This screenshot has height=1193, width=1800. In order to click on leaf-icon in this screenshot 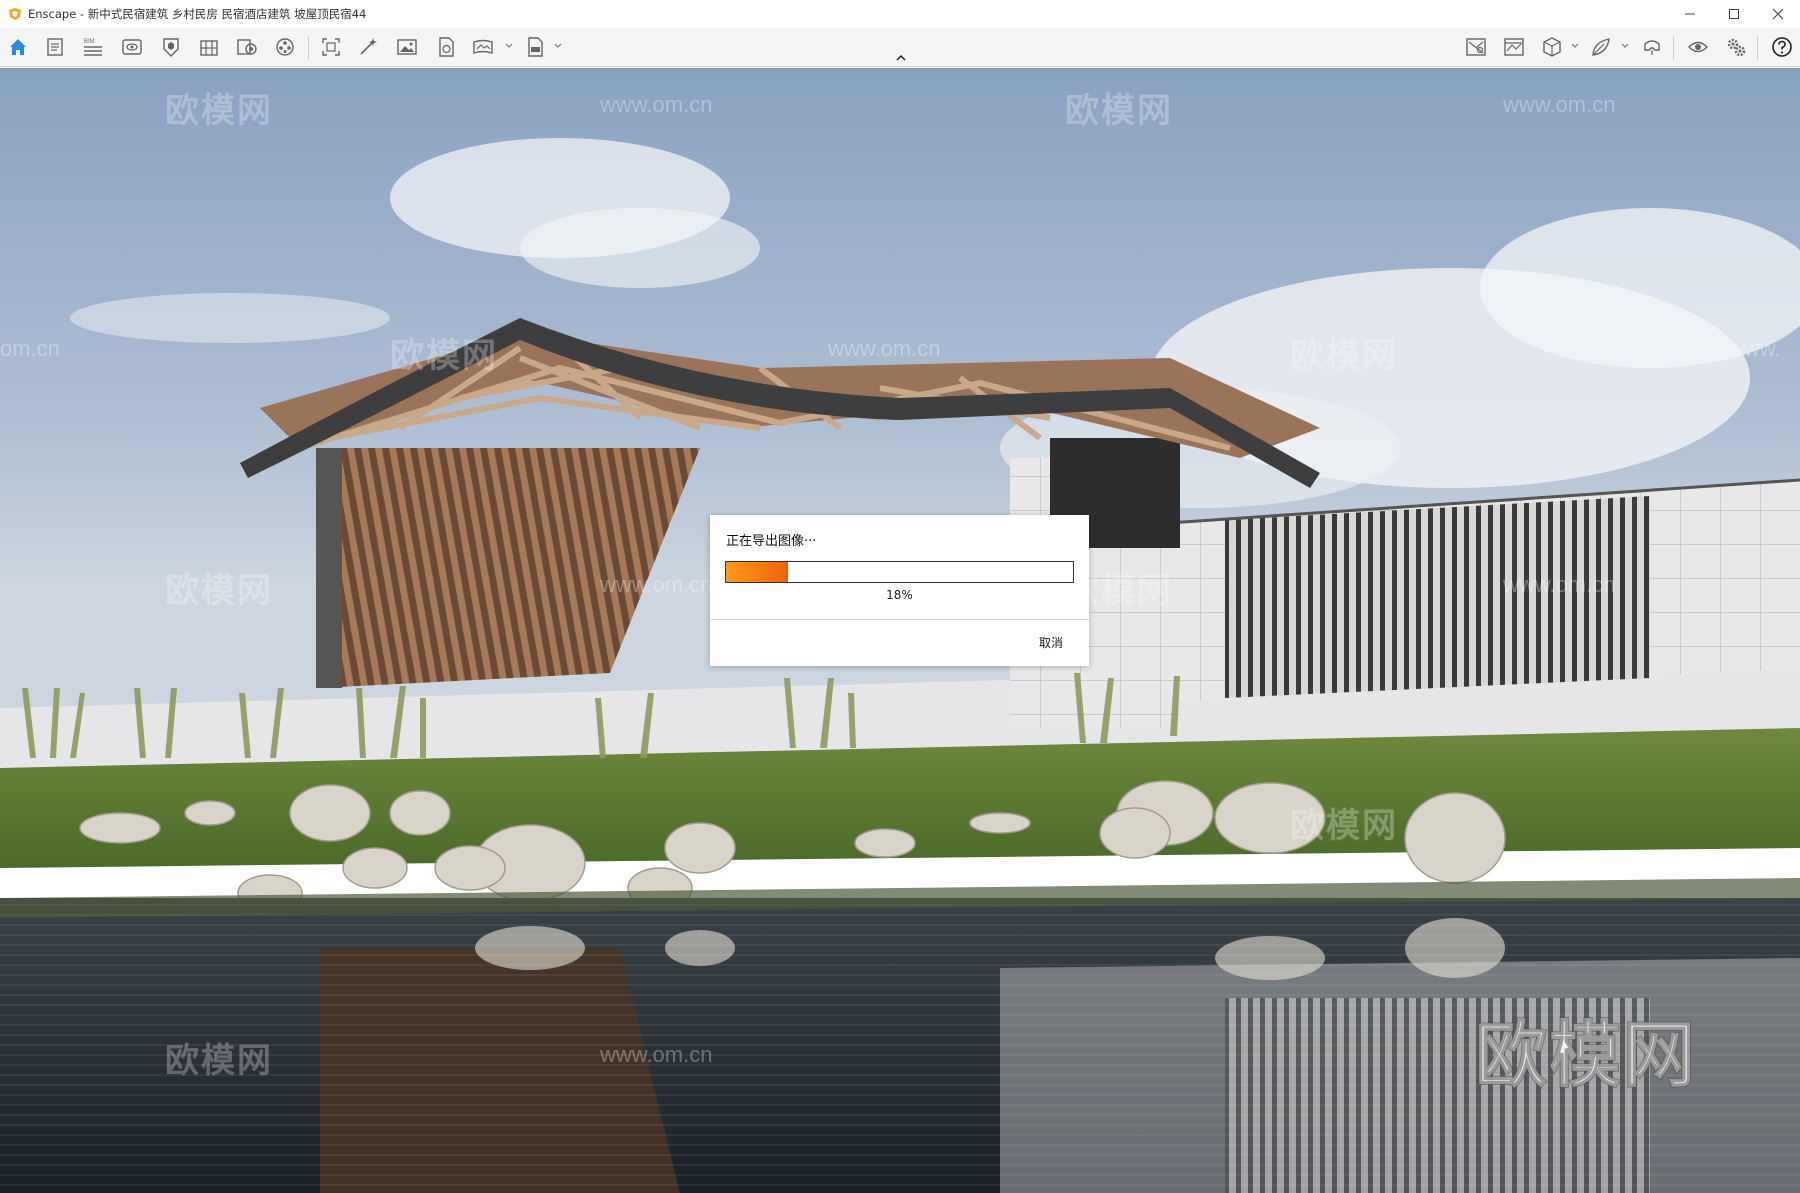, I will do `click(1601, 47)`.